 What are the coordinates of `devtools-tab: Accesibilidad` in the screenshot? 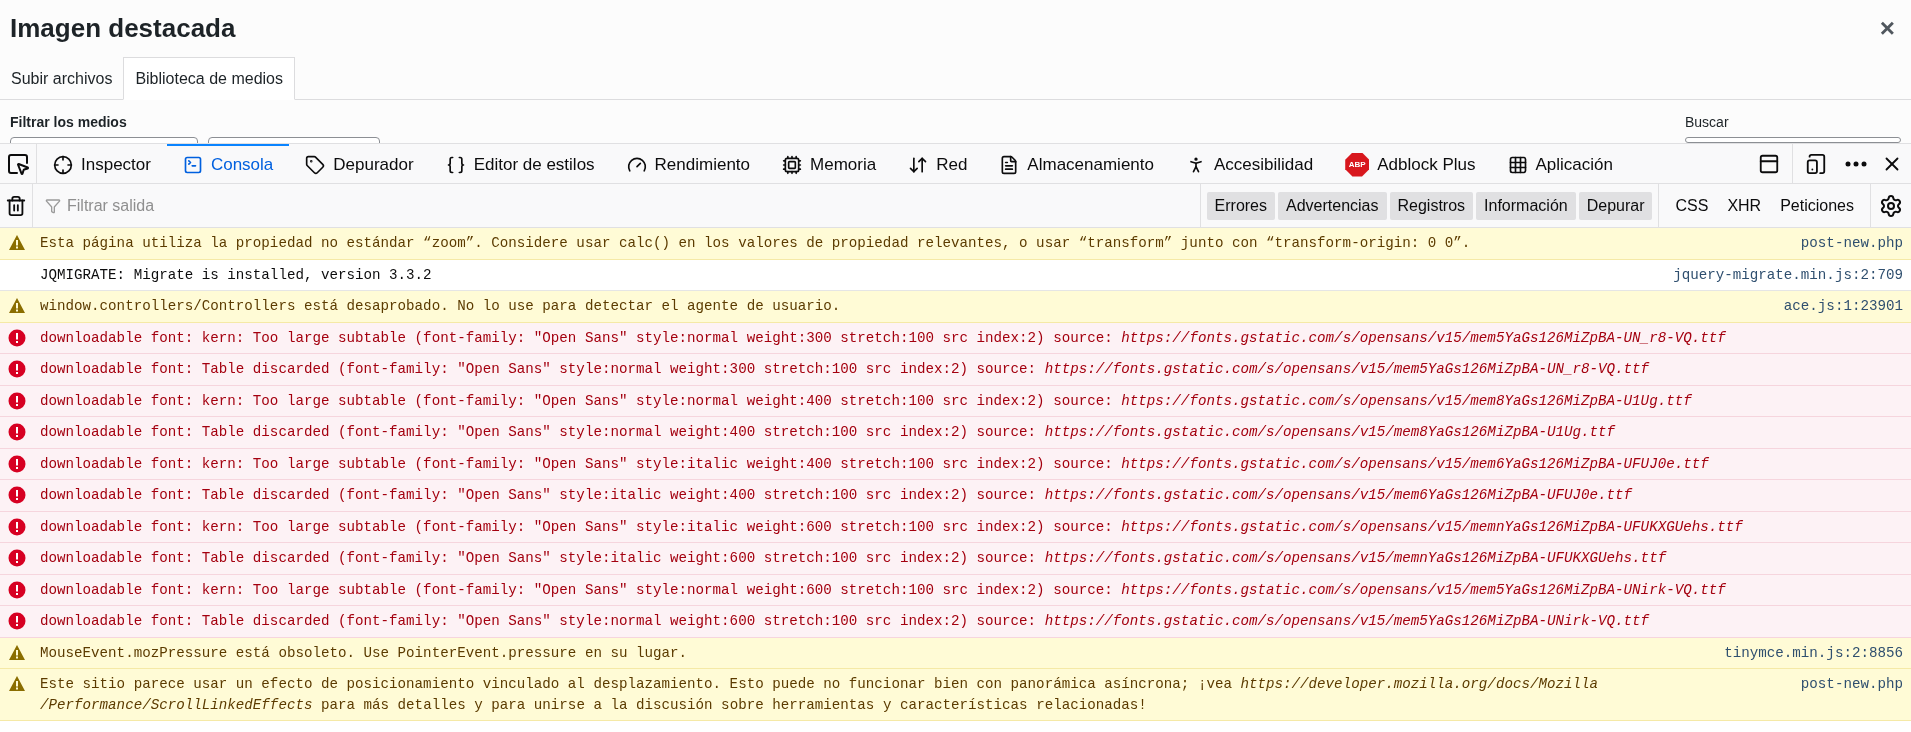 It's located at (1250, 163).